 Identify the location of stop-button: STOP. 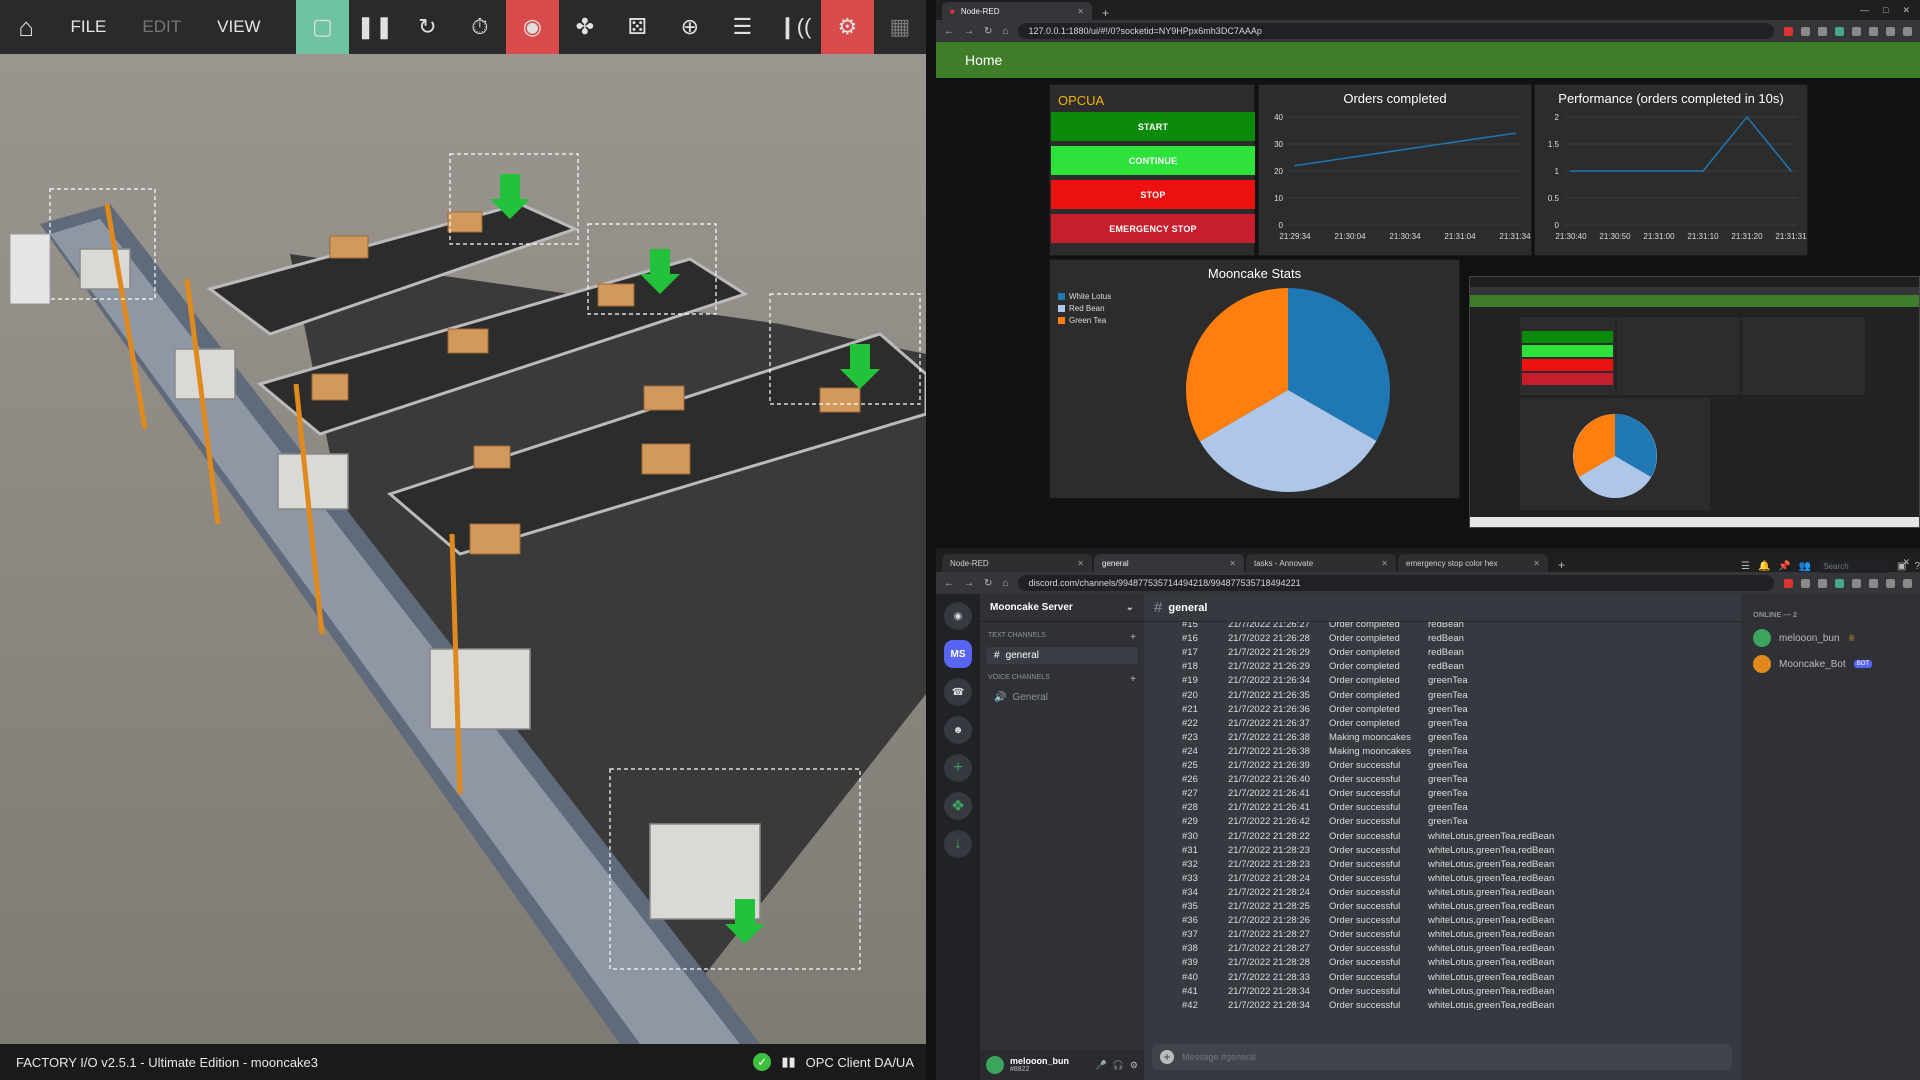
(1153, 194).